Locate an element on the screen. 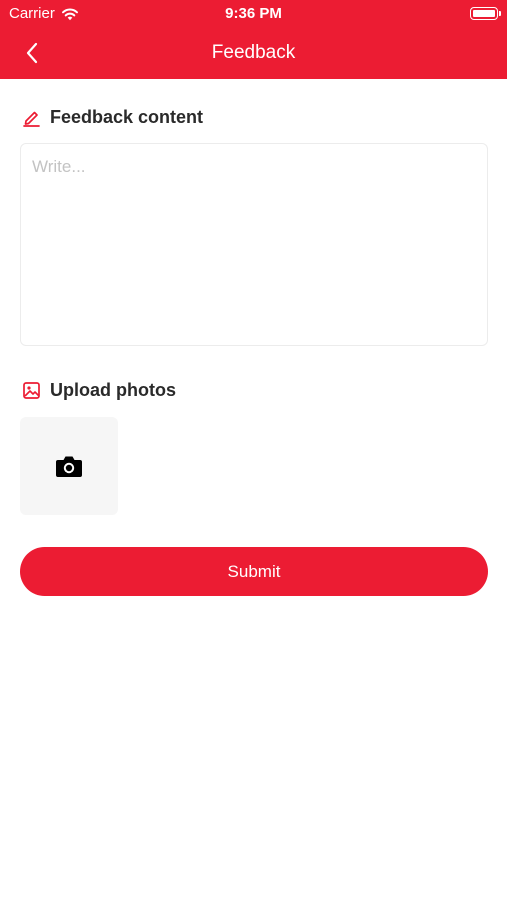 This screenshot has width=507, height=900. app-header: Carrier 9:36 PM Feedback is located at coordinates (253, 39).